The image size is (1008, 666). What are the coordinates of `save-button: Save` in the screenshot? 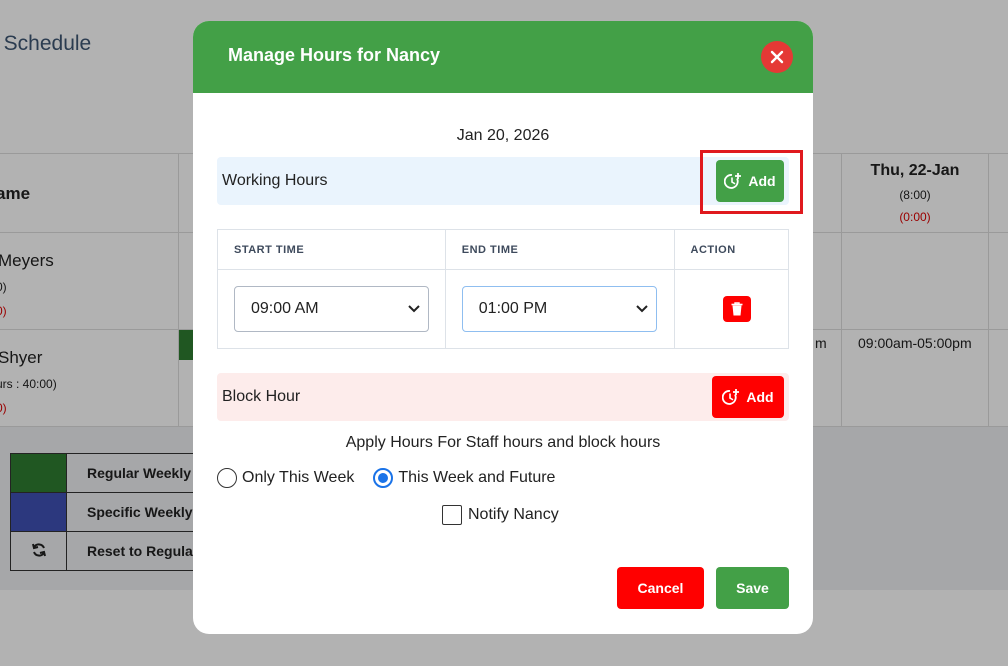 It's located at (752, 588).